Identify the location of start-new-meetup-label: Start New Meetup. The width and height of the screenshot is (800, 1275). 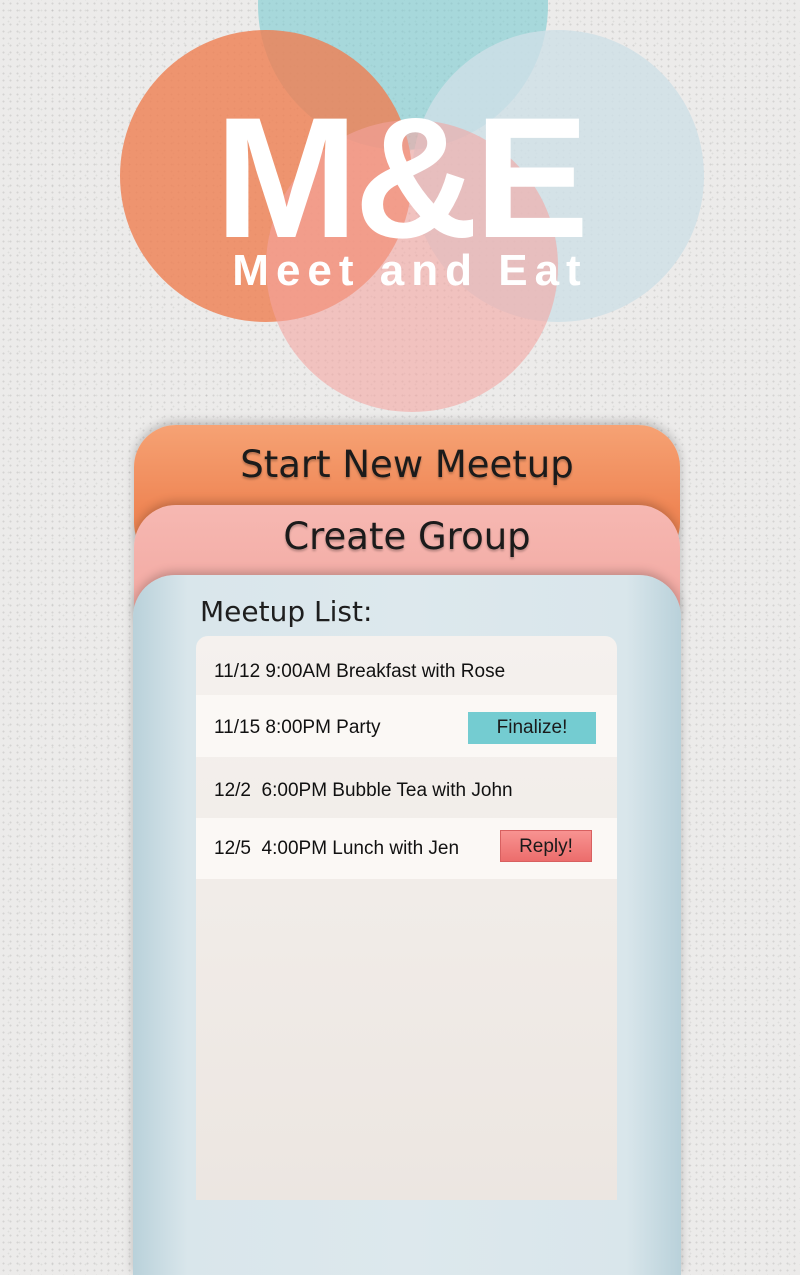
(407, 464).